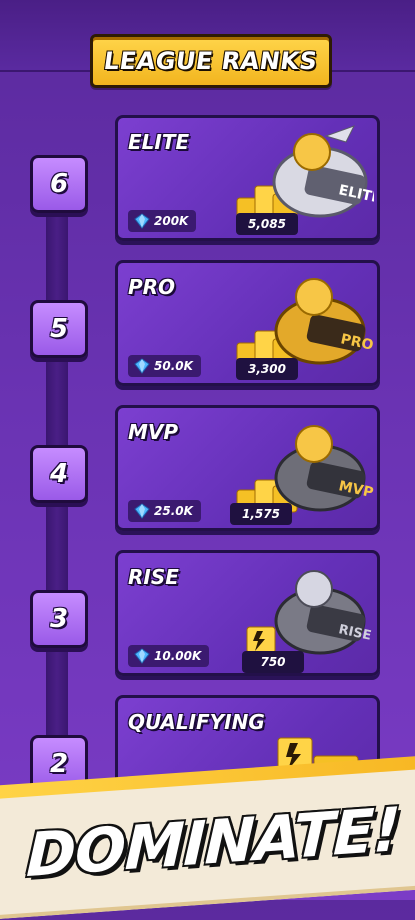 The height and width of the screenshot is (920, 415). I want to click on gem-requirement: 25.0K, so click(164, 511).